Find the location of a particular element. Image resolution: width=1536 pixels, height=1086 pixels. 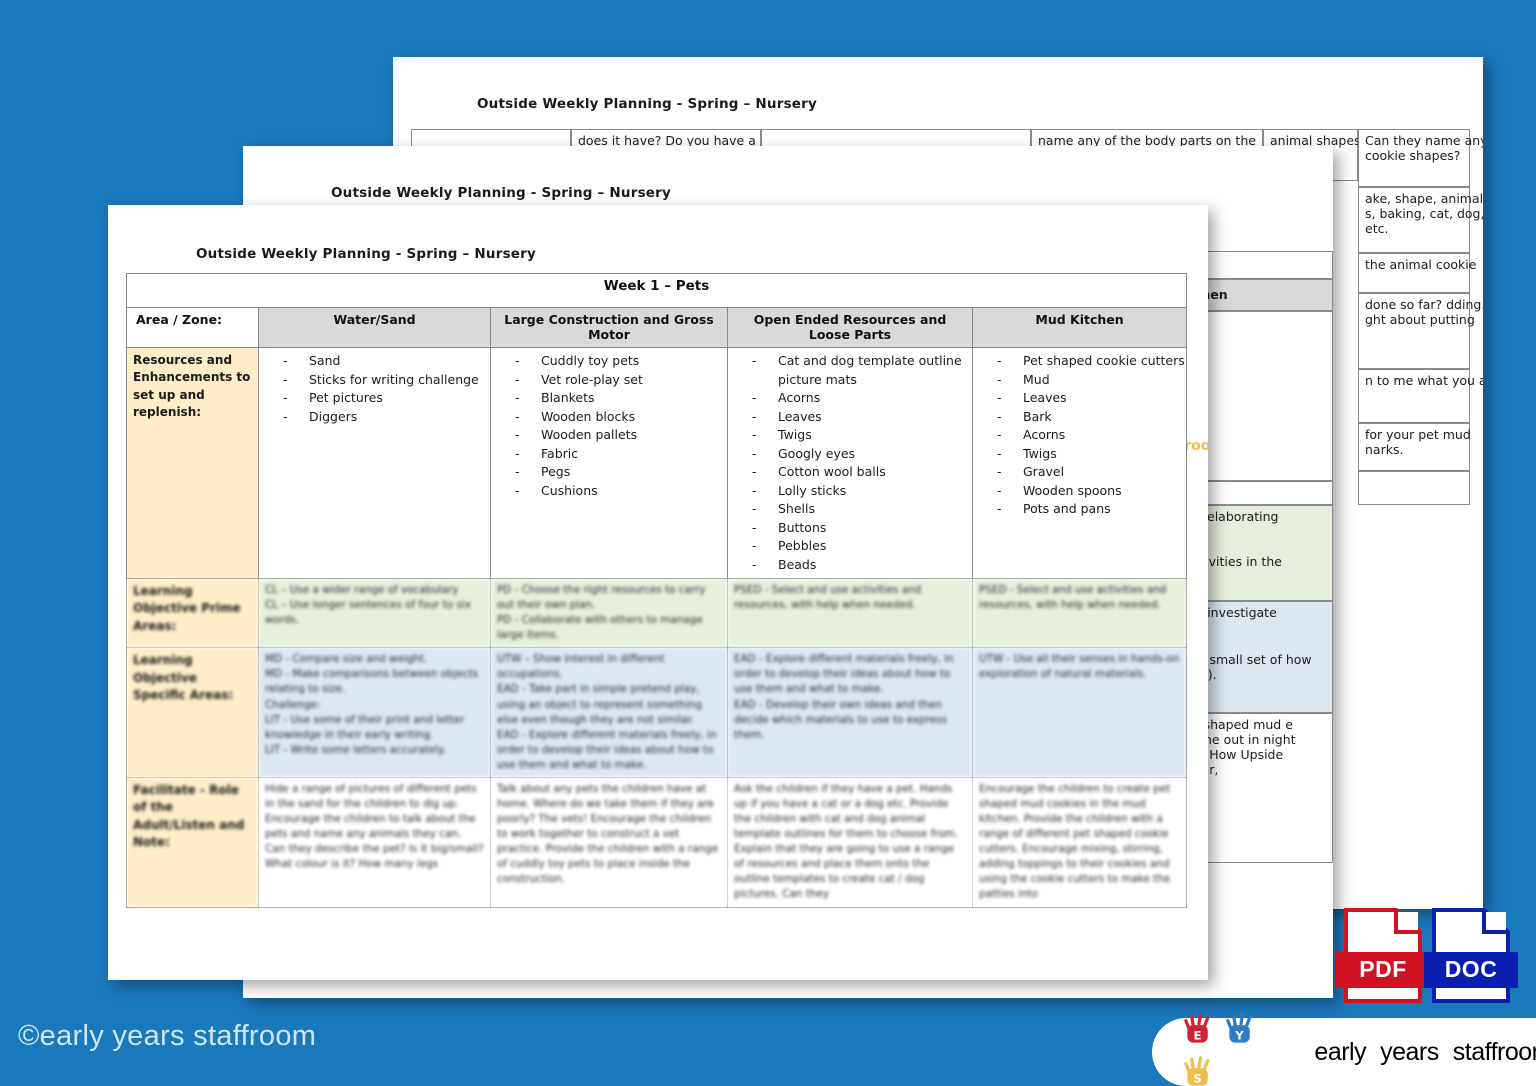

back-right-cell-4: n to me what you ar? is located at coordinates (1420, 396).